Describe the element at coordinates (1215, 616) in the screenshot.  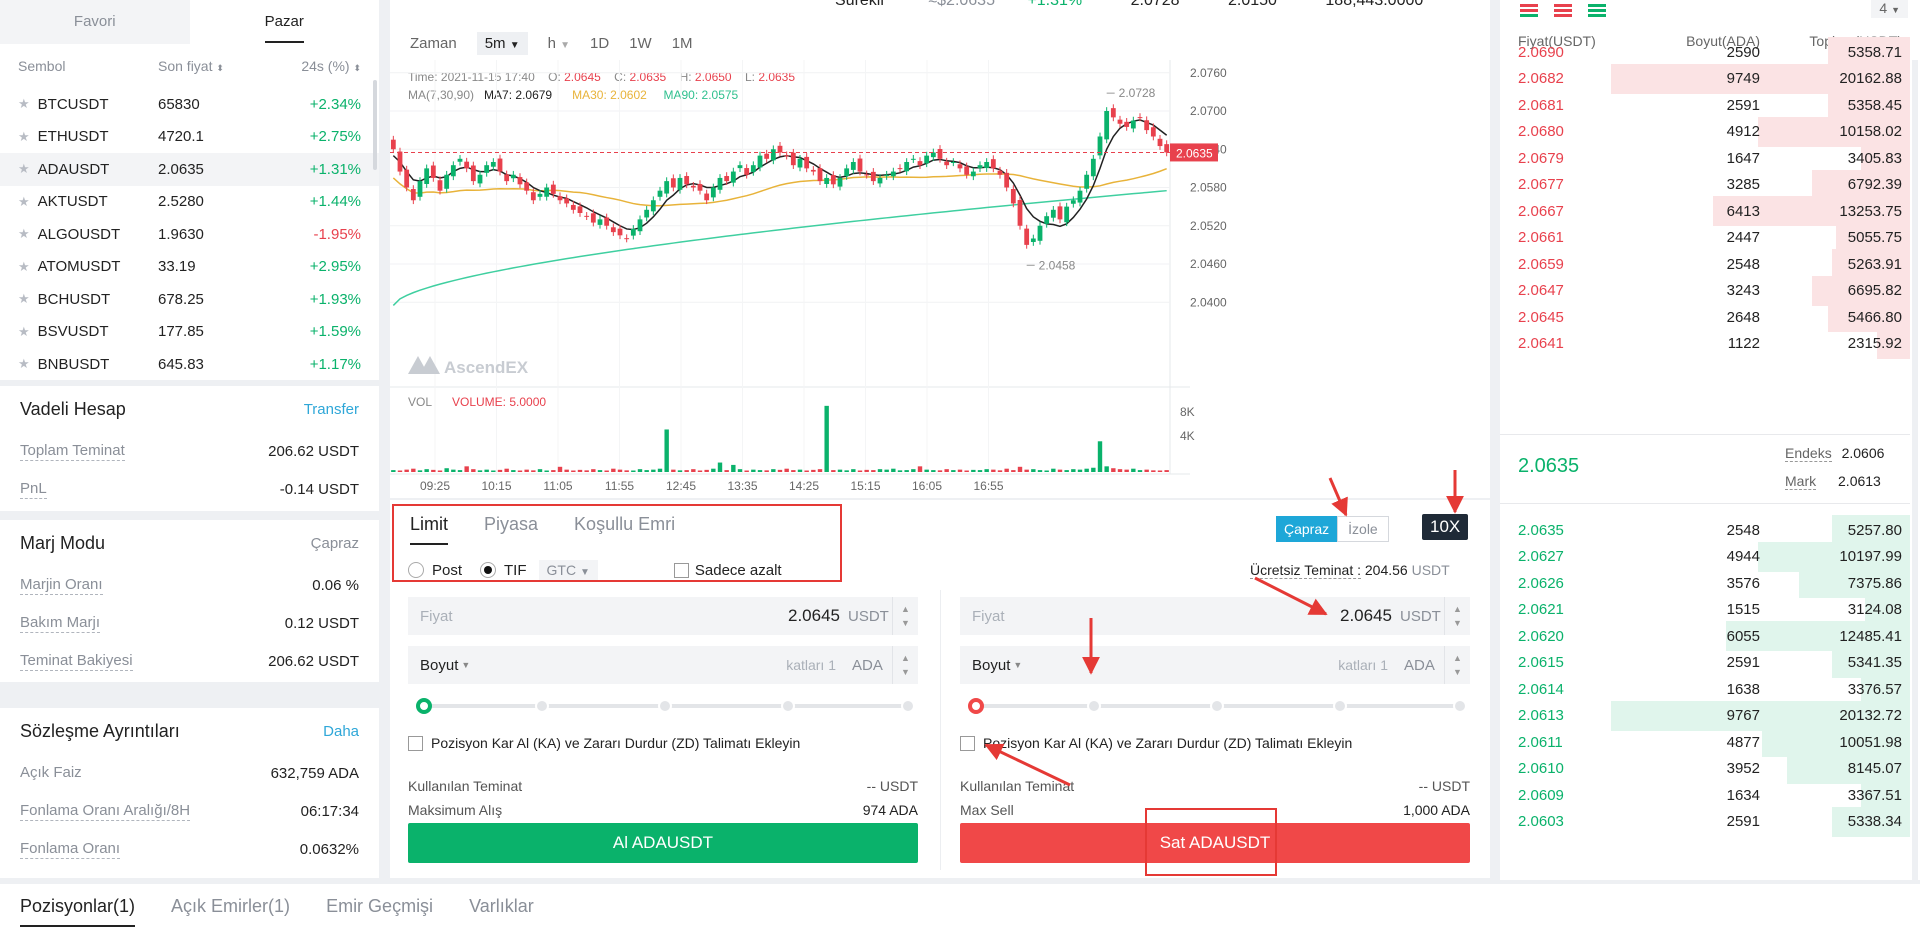
I see `sell-price-input: Fiyat 2.0645 USDT ▲ ▼` at that location.